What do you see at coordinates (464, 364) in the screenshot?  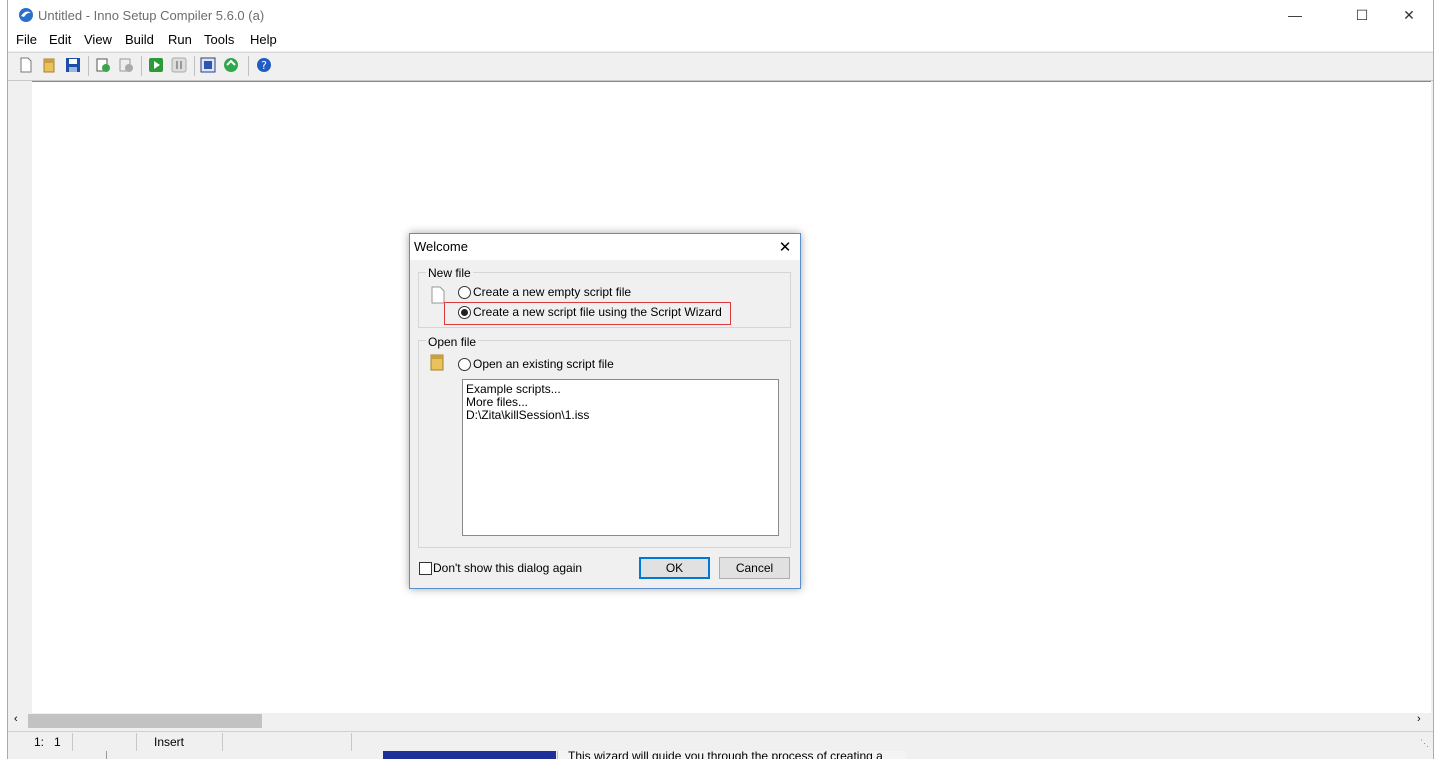 I see `radio-open-existing` at bounding box center [464, 364].